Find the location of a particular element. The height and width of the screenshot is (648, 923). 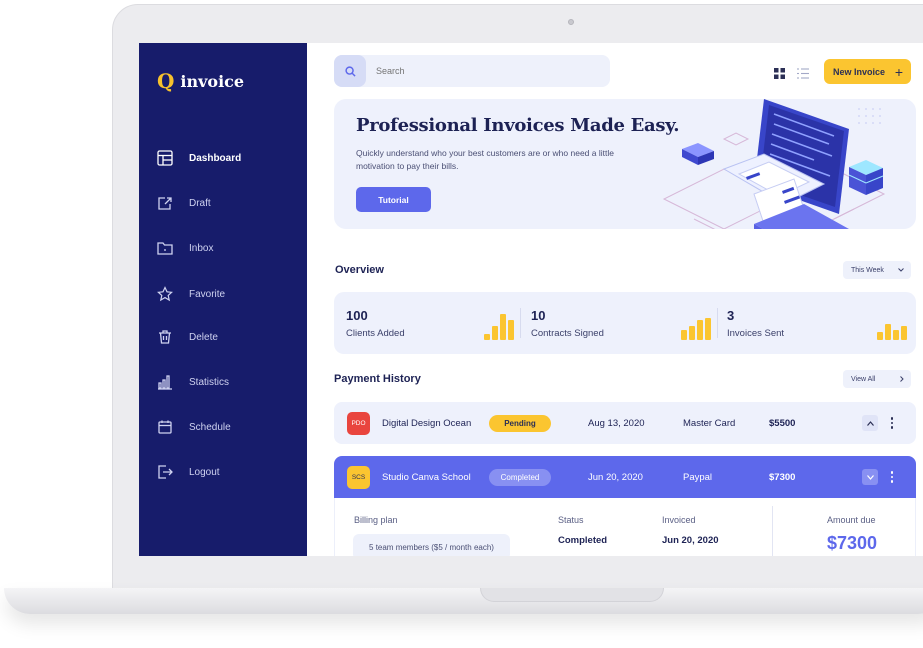

overview-title: Overview is located at coordinates (359, 270).